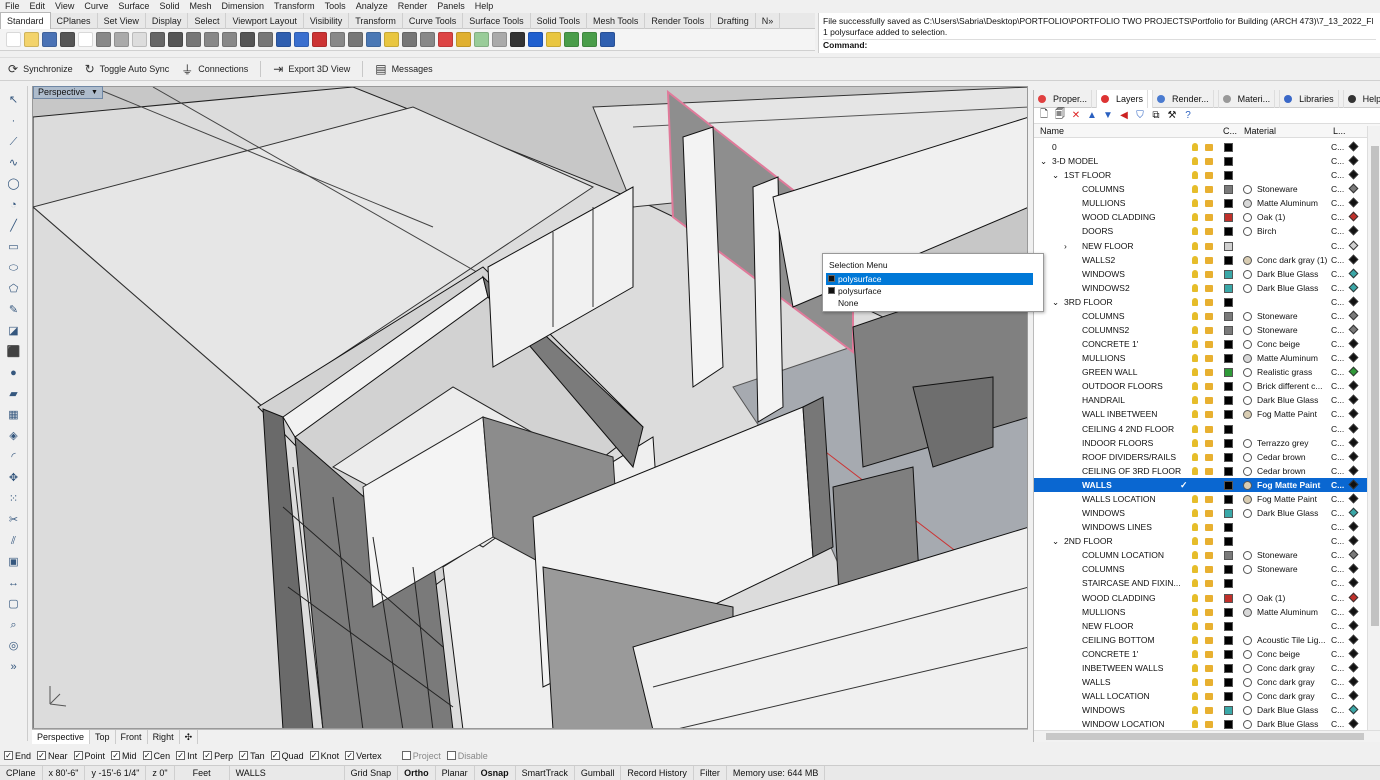  What do you see at coordinates (1055, 302) in the screenshot?
I see `collapse-arrow-icon: ⌄` at bounding box center [1055, 302].